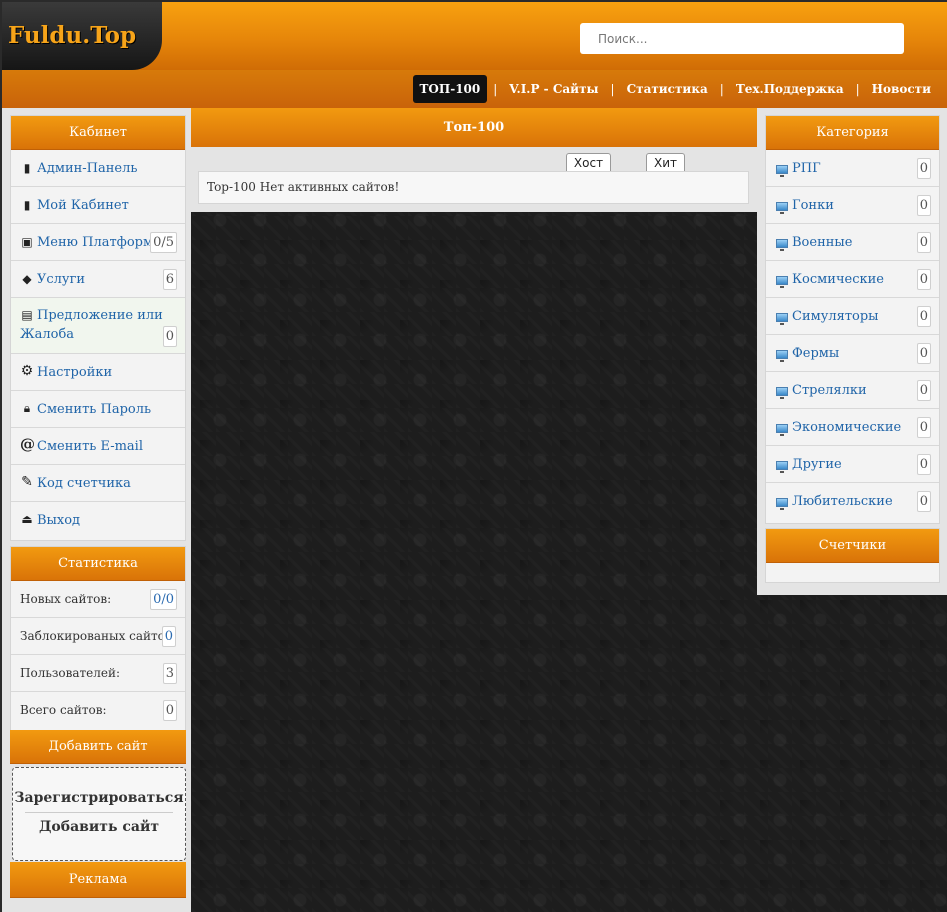  What do you see at coordinates (742, 38) in the screenshot?
I see `search-input` at bounding box center [742, 38].